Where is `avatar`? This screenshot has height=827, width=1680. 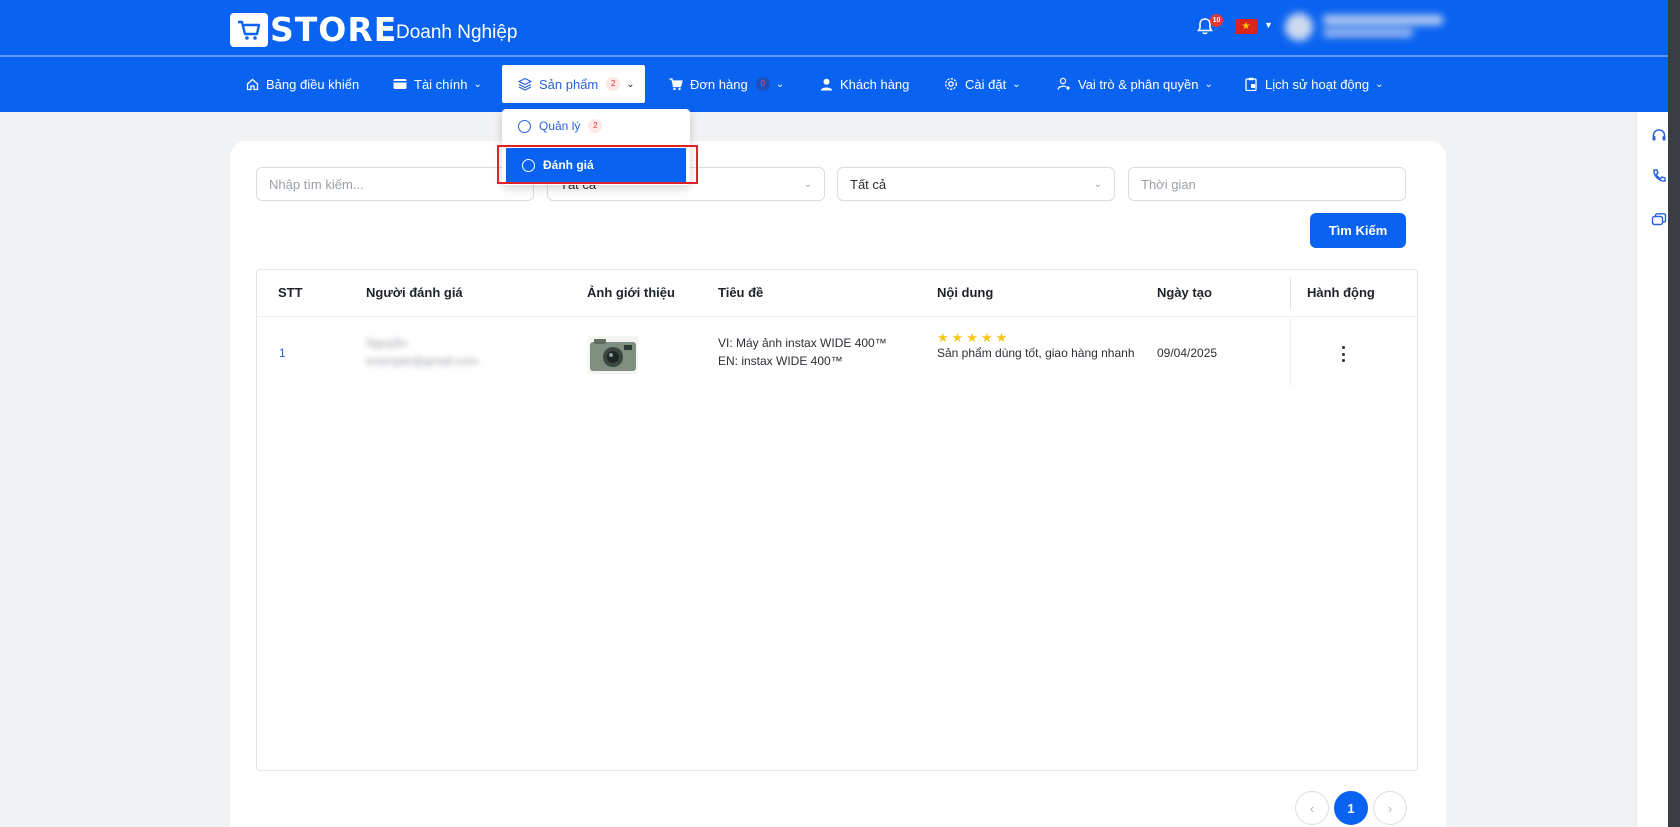 avatar is located at coordinates (1299, 27).